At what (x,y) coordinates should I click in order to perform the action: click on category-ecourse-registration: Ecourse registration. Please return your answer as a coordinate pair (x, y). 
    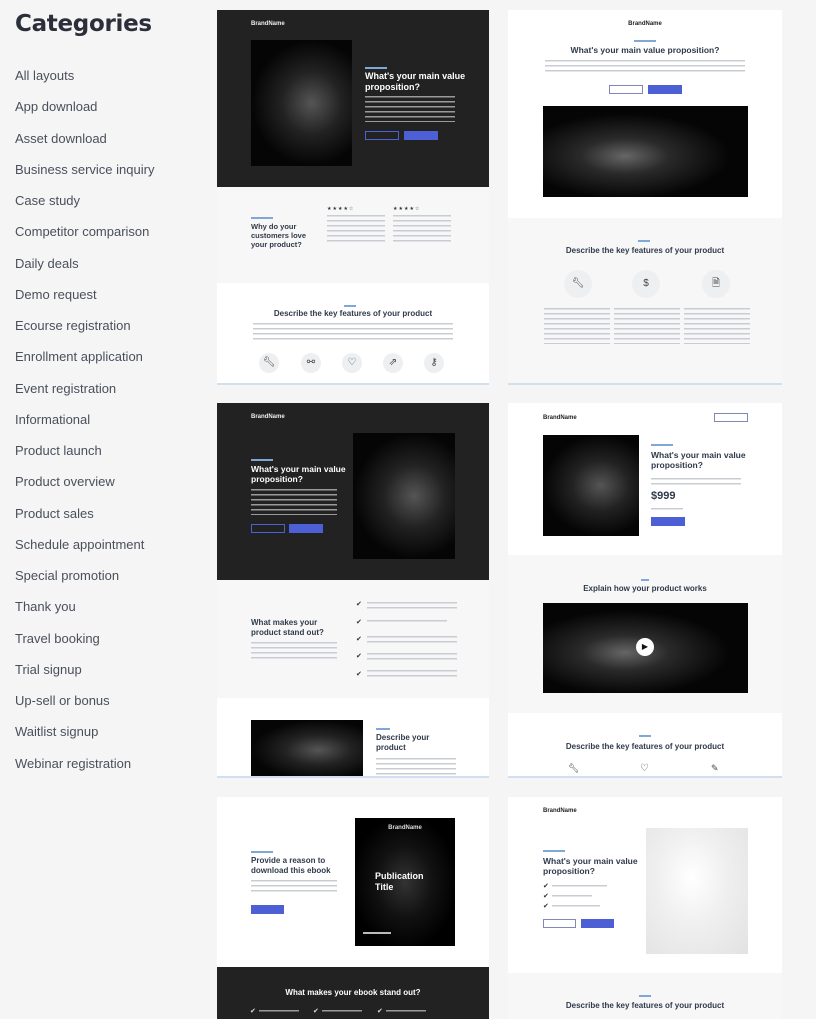
    Looking at the image, I should click on (73, 325).